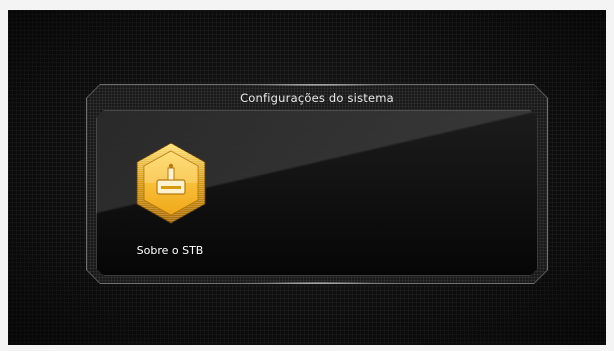 The image size is (614, 351). What do you see at coordinates (317, 98) in the screenshot?
I see `page-title: Configurações do sistema` at bounding box center [317, 98].